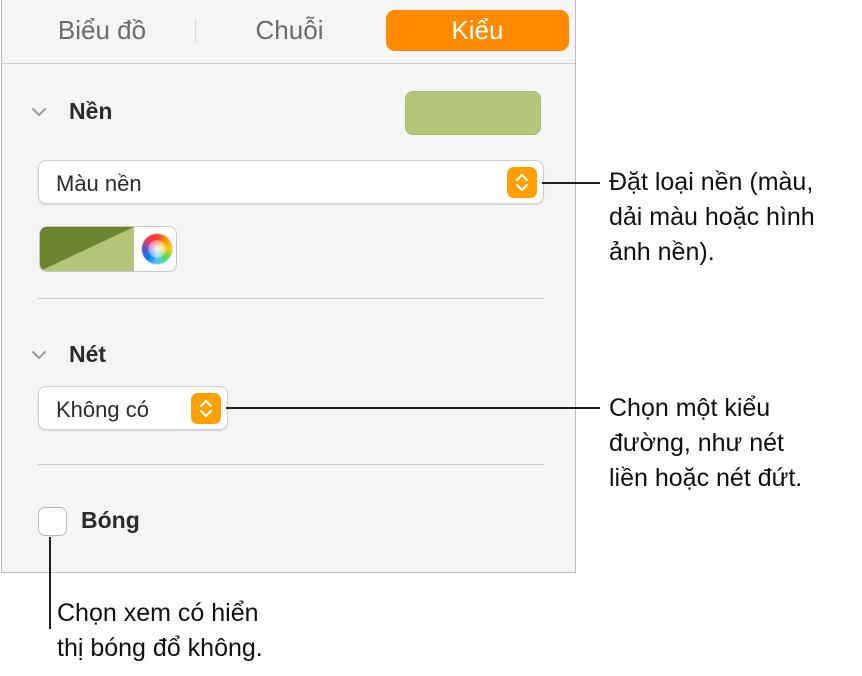  Describe the element at coordinates (690, 408) in the screenshot. I see `callout-text-line: Chọn một kiểu` at that location.